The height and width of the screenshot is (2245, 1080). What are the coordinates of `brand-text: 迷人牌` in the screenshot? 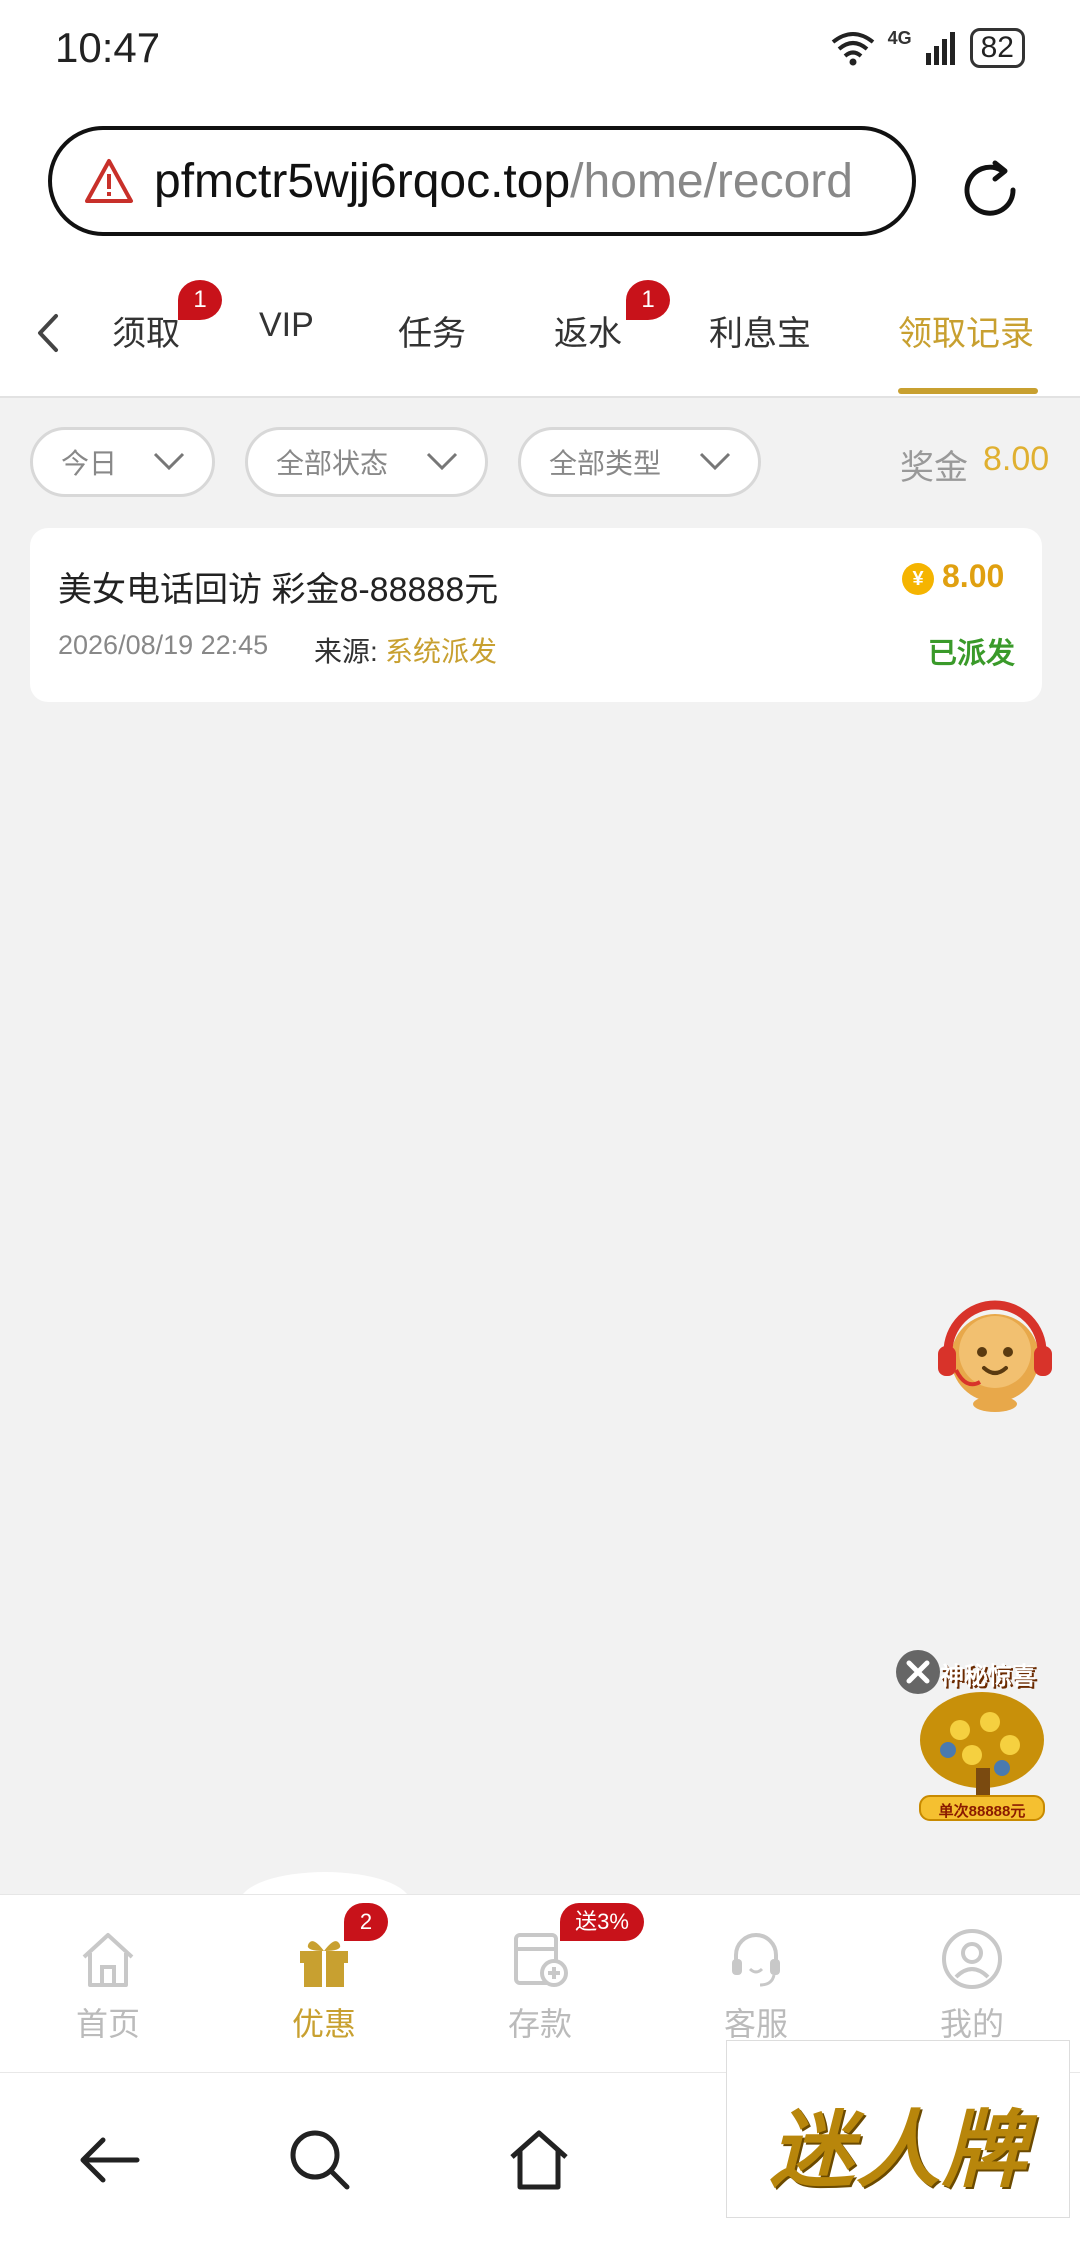 It's located at (898, 2150).